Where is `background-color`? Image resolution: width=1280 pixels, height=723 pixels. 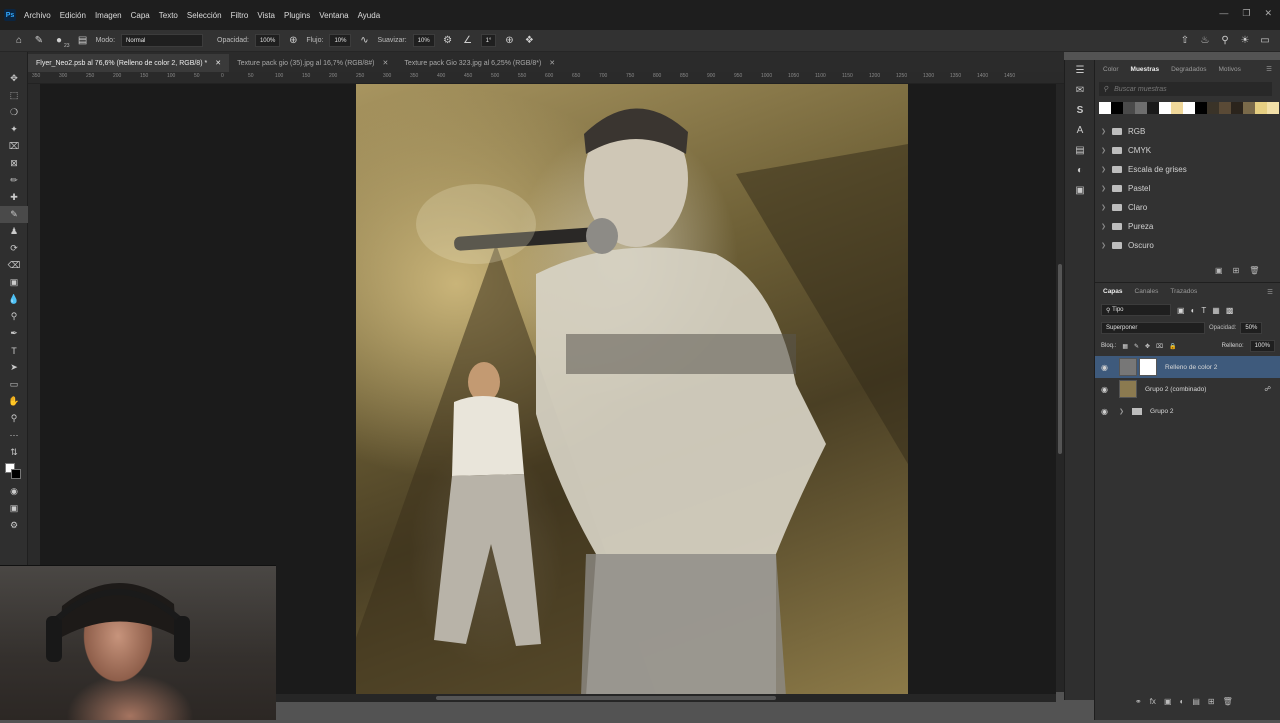 background-color is located at coordinates (16, 474).